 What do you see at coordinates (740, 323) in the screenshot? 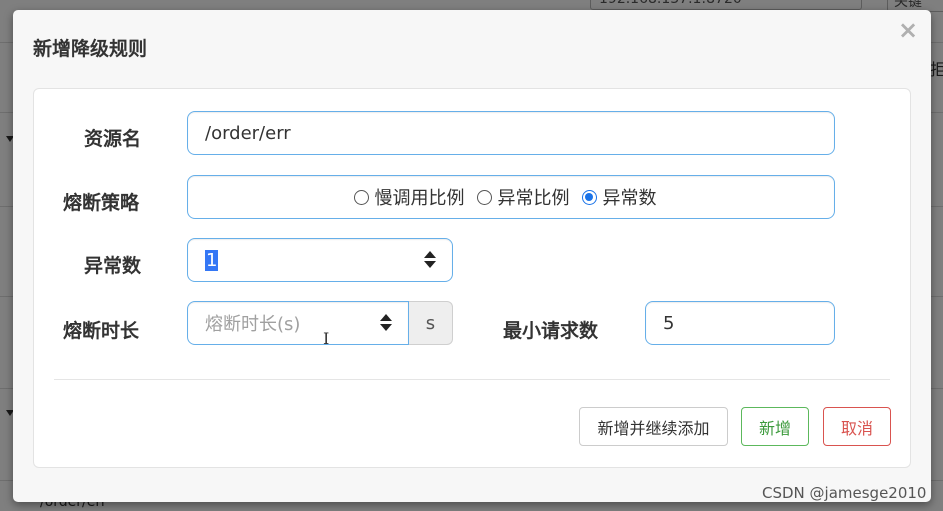
I see `min-request-input: 5` at bounding box center [740, 323].